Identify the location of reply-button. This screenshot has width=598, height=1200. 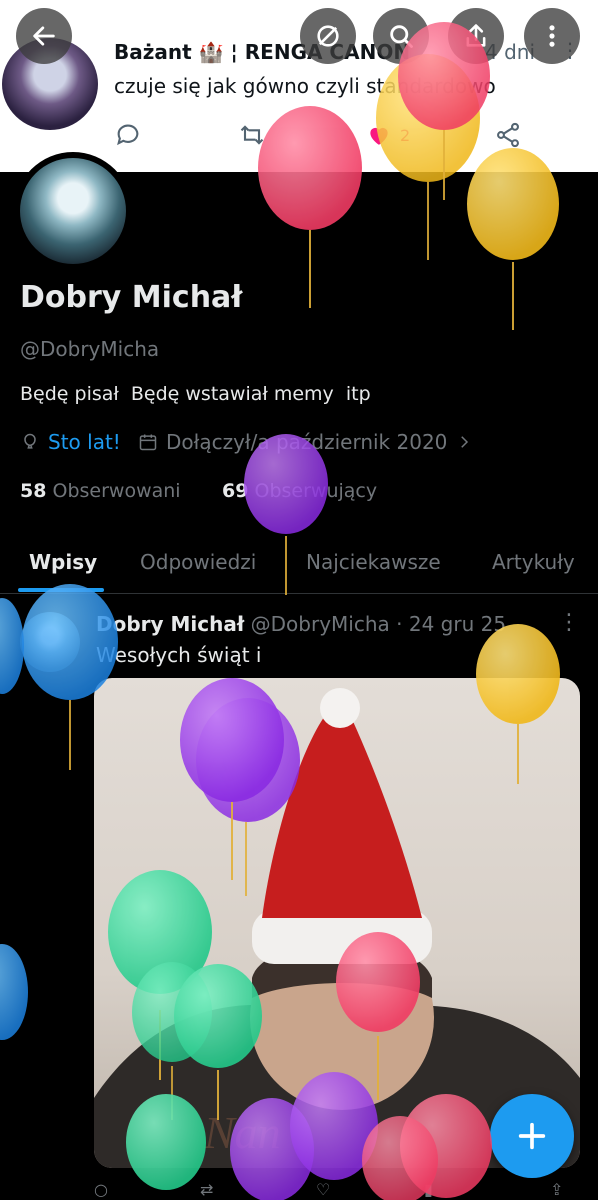
(128, 135).